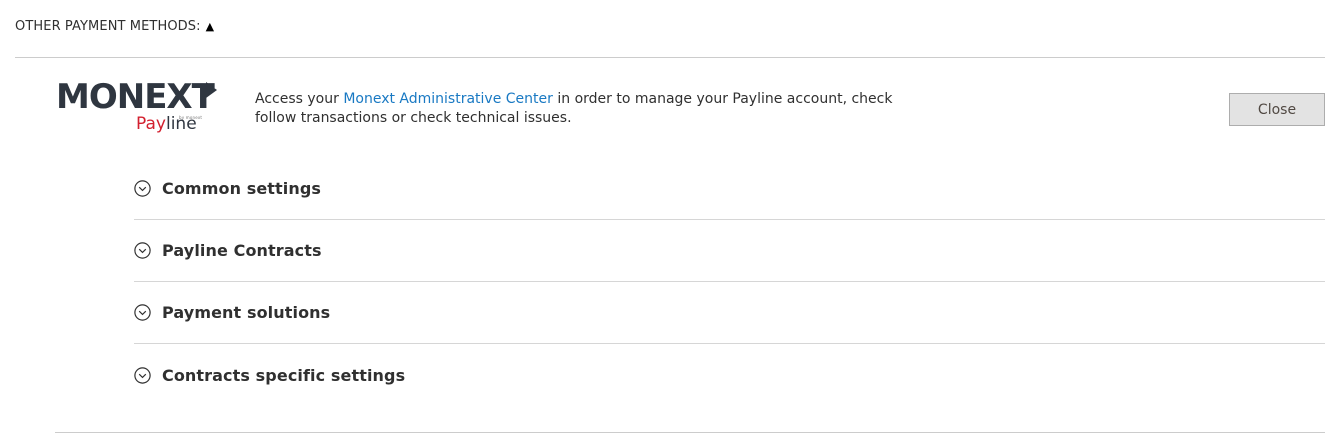 This screenshot has height=437, width=1339. I want to click on admin-center-link: Monext Administrative Center, so click(448, 99).